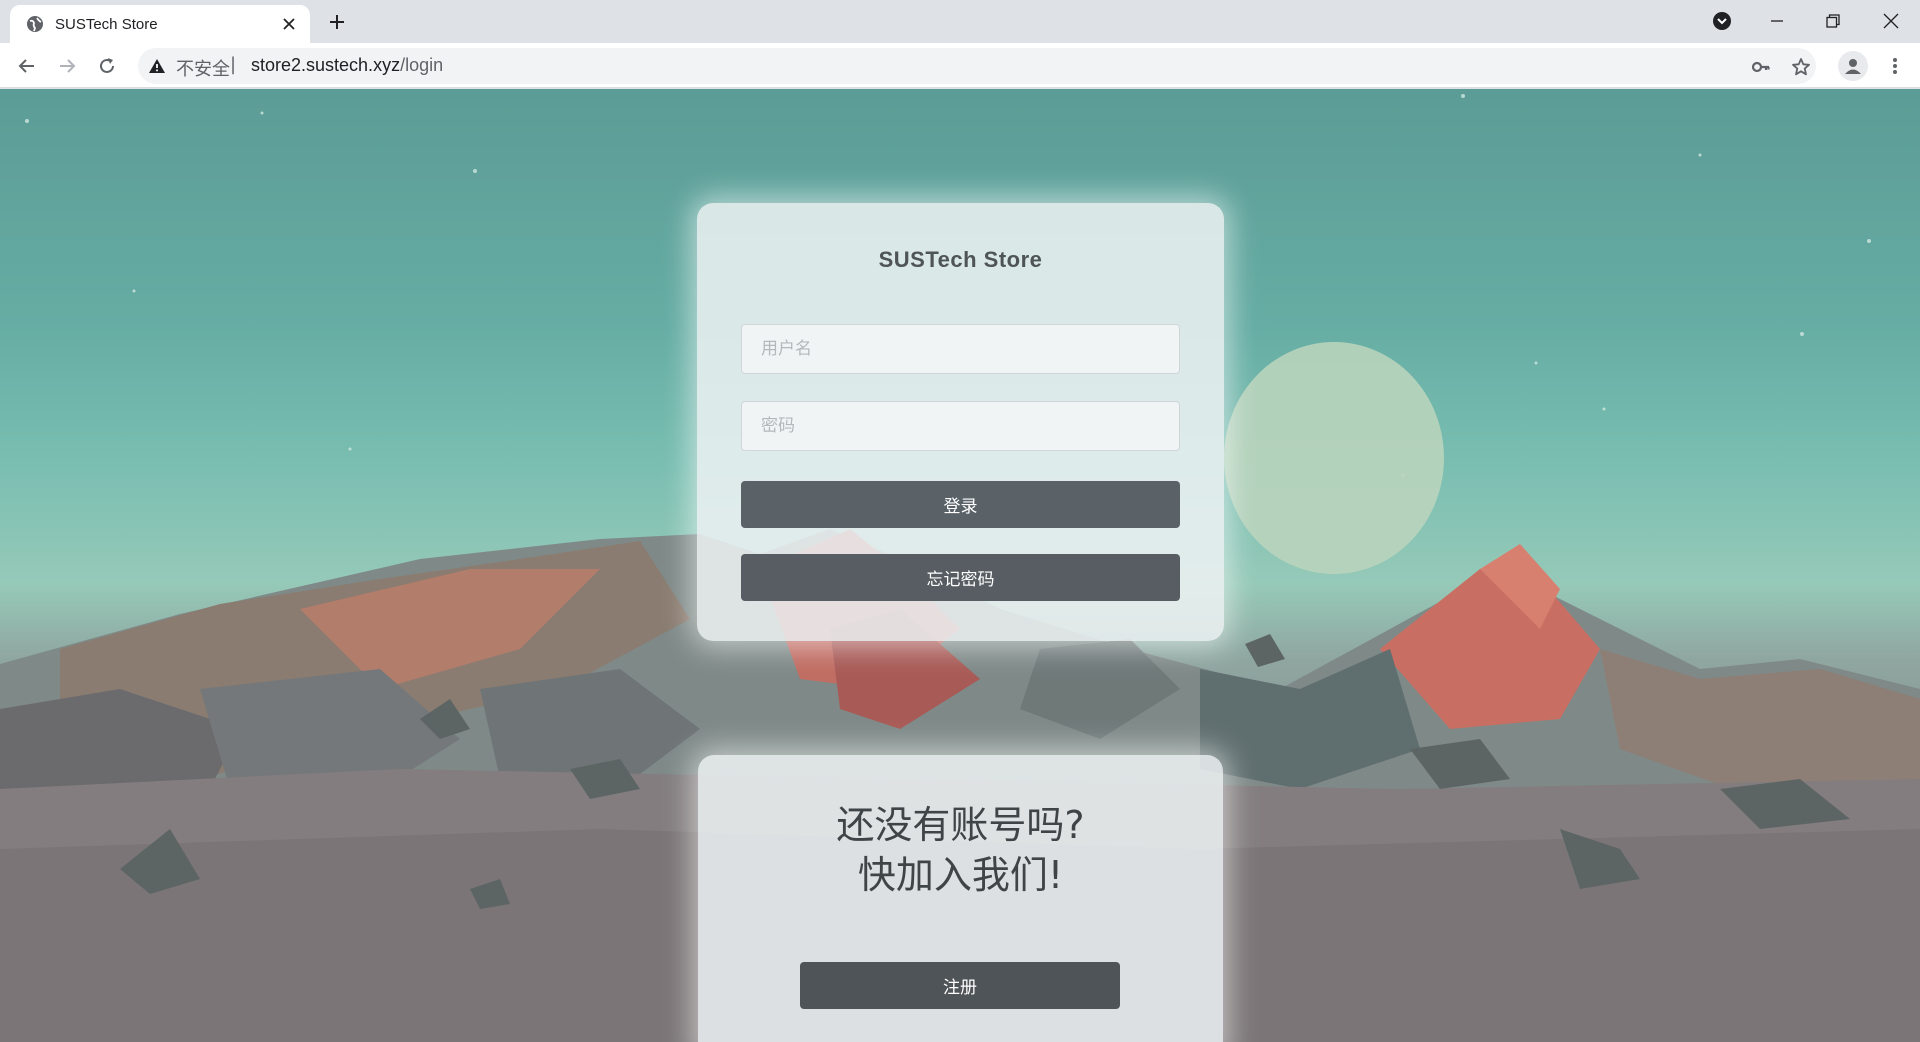  Describe the element at coordinates (289, 24) in the screenshot. I see `close-icon` at that location.